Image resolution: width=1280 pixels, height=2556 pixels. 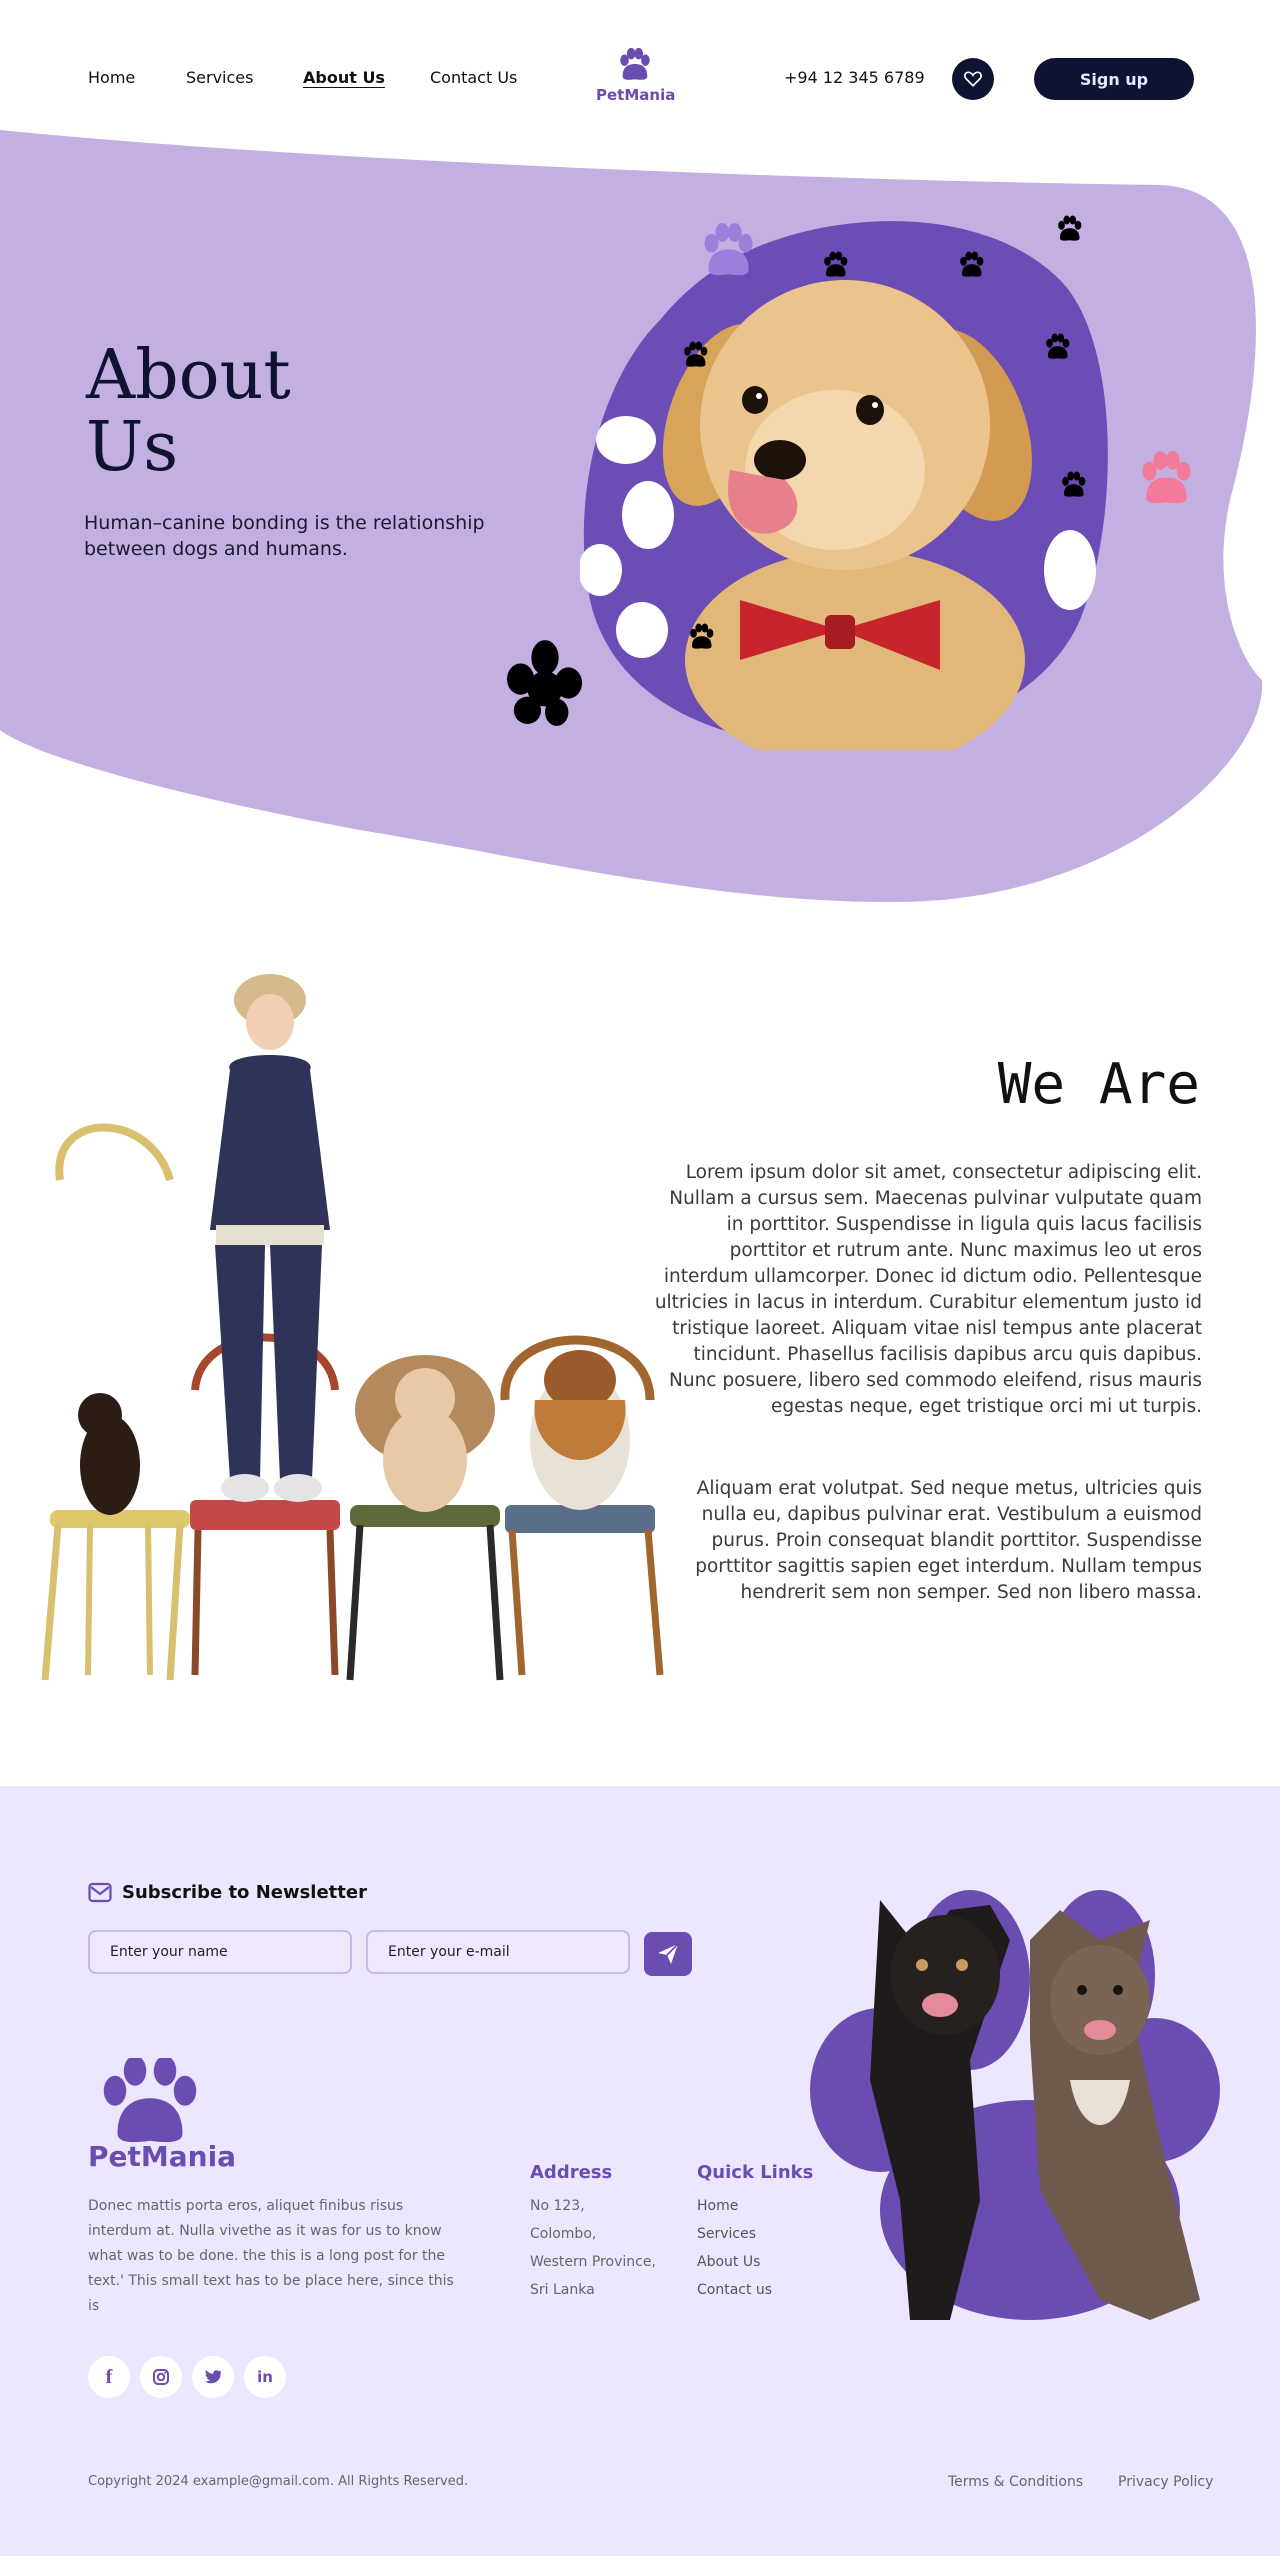 I want to click on social-instagram-button, so click(x=161, y=2377).